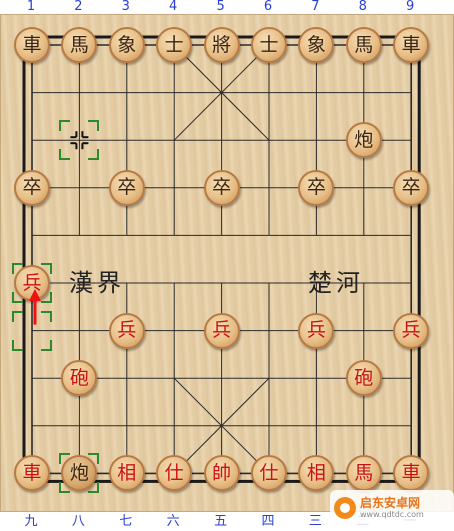 The height and width of the screenshot is (531, 454). Describe the element at coordinates (31, 521) in the screenshot. I see `file-number-bottom: 九` at that location.